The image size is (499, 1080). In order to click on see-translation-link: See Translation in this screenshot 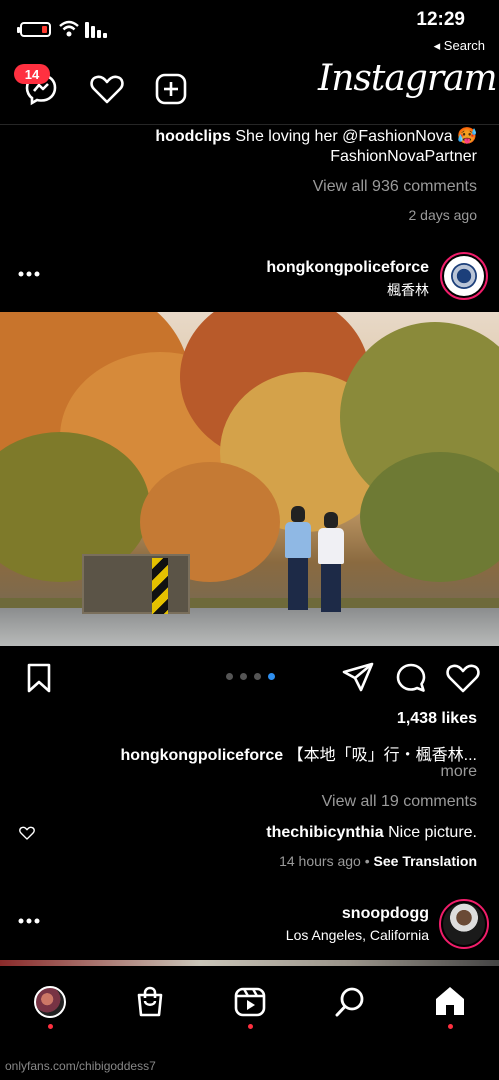, I will do `click(425, 861)`.